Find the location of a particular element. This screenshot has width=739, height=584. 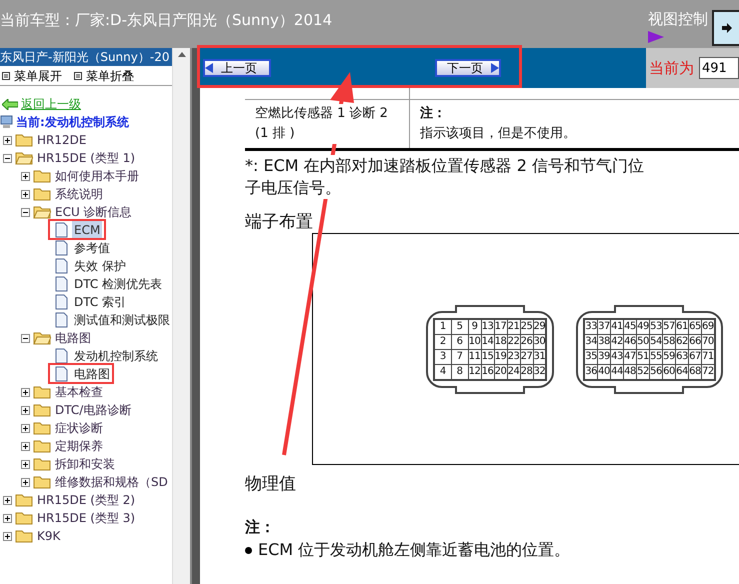

pin-number: 13 is located at coordinates (487, 326).